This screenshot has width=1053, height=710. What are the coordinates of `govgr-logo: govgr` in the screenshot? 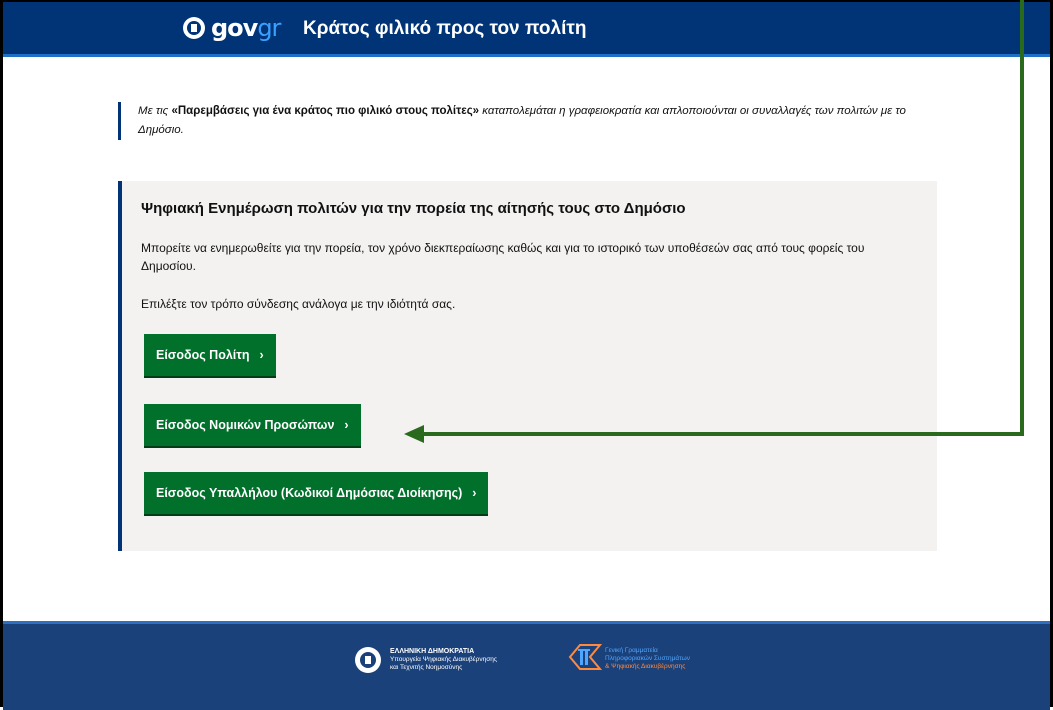 It's located at (232, 28).